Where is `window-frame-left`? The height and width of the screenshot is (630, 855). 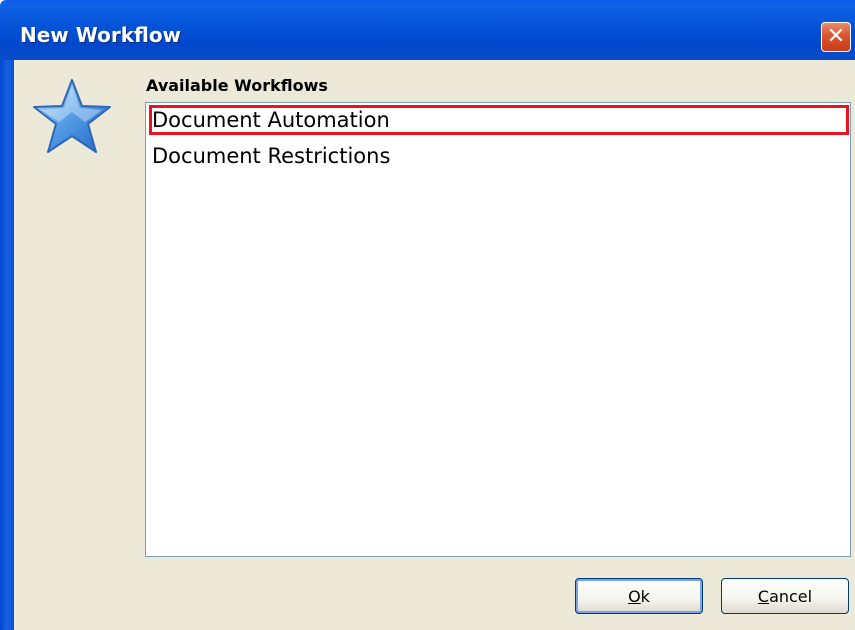 window-frame-left is located at coordinates (7, 345).